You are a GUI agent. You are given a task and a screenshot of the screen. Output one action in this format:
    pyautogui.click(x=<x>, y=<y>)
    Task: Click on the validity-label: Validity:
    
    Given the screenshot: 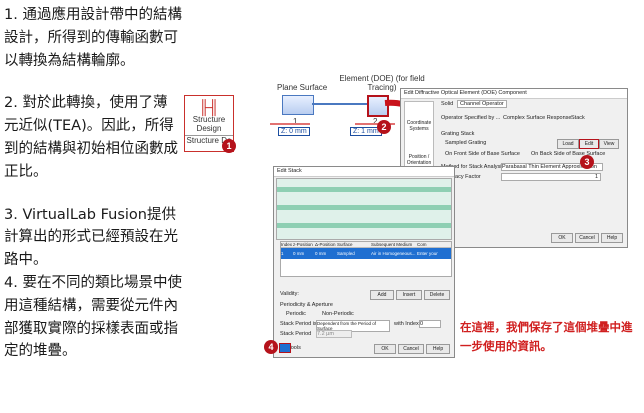 What is the action you would take?
    pyautogui.click(x=289, y=294)
    